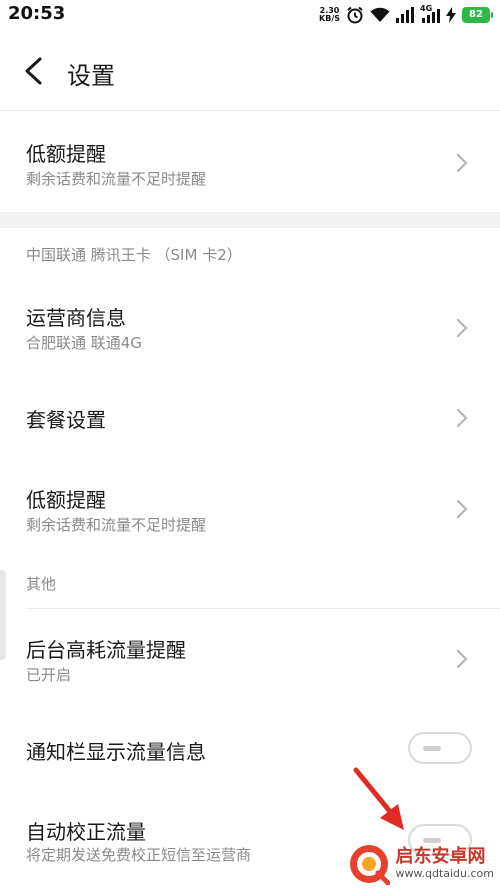  Describe the element at coordinates (250, 220) in the screenshot. I see `section-separator` at that location.